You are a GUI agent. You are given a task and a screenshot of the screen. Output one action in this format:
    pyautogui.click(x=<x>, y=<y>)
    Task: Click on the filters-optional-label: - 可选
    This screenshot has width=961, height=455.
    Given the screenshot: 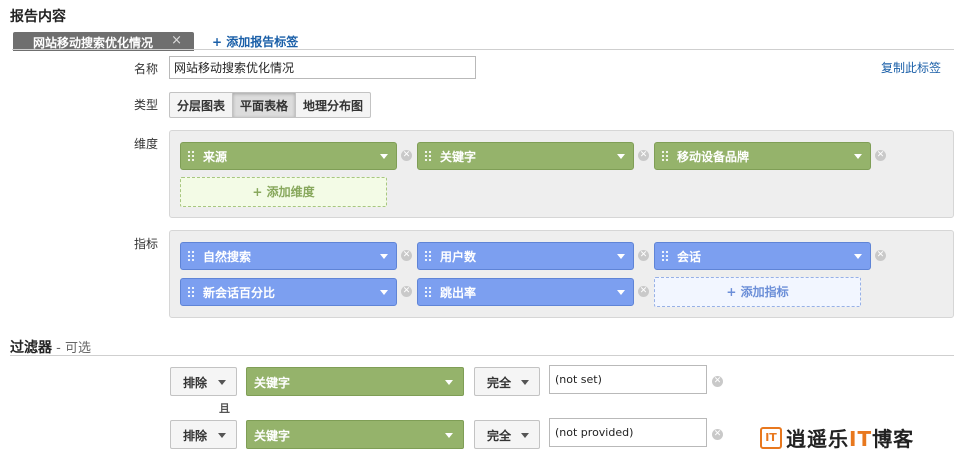 What is the action you would take?
    pyautogui.click(x=71, y=348)
    